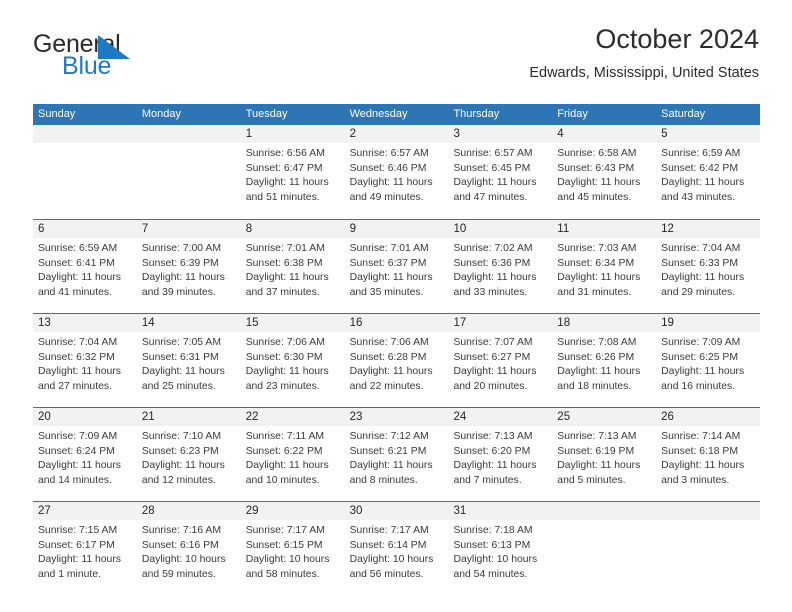 This screenshot has width=792, height=612. I want to click on daylight-text: Daylight: 11 hours and 29 minutes., so click(703, 285).